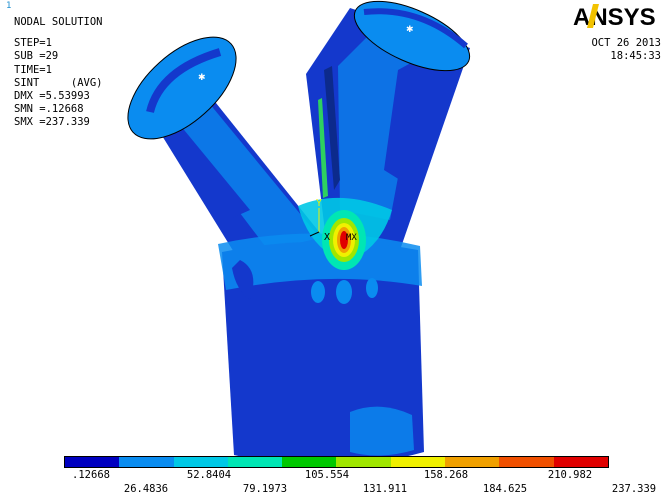  I want to click on date-text: OCT 26 2013, so click(626, 43).